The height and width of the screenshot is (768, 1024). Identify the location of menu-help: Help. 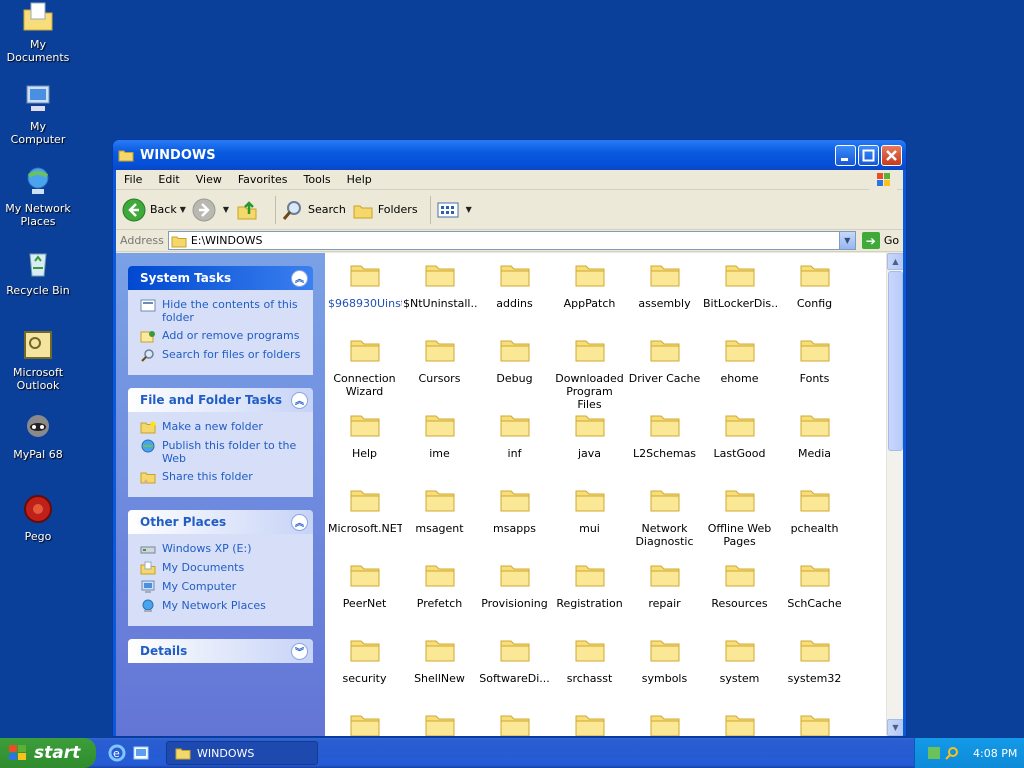
(359, 179).